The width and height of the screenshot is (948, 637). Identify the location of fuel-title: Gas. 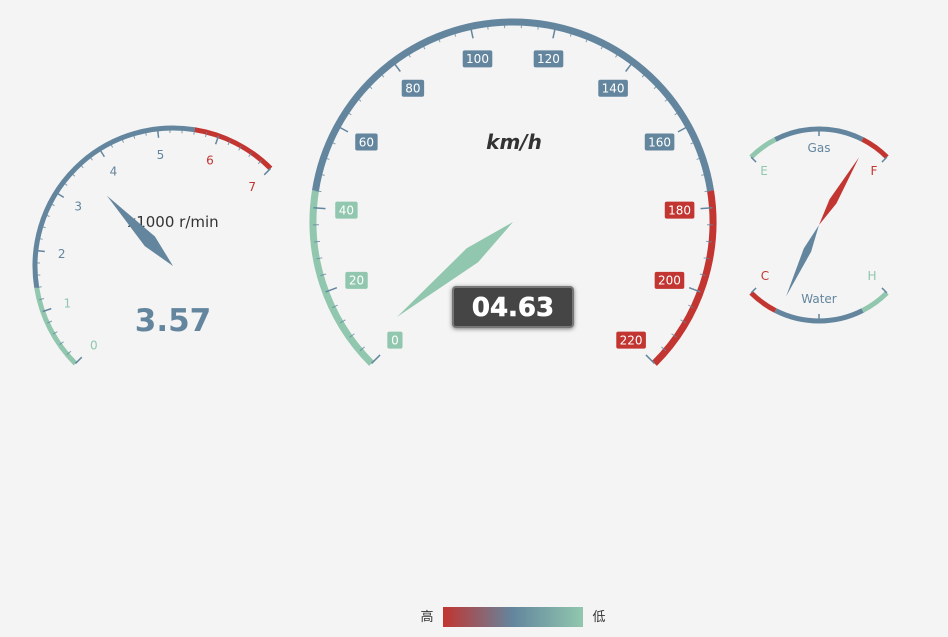
(819, 148).